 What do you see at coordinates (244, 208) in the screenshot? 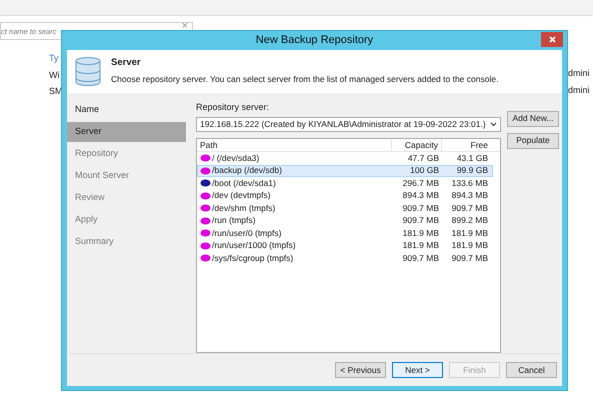
I see `table-cell: /dev/shm (tmpfs)` at bounding box center [244, 208].